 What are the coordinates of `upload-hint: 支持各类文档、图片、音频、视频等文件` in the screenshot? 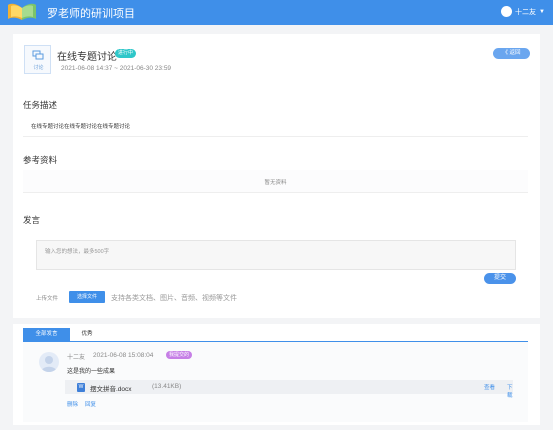 It's located at (174, 298).